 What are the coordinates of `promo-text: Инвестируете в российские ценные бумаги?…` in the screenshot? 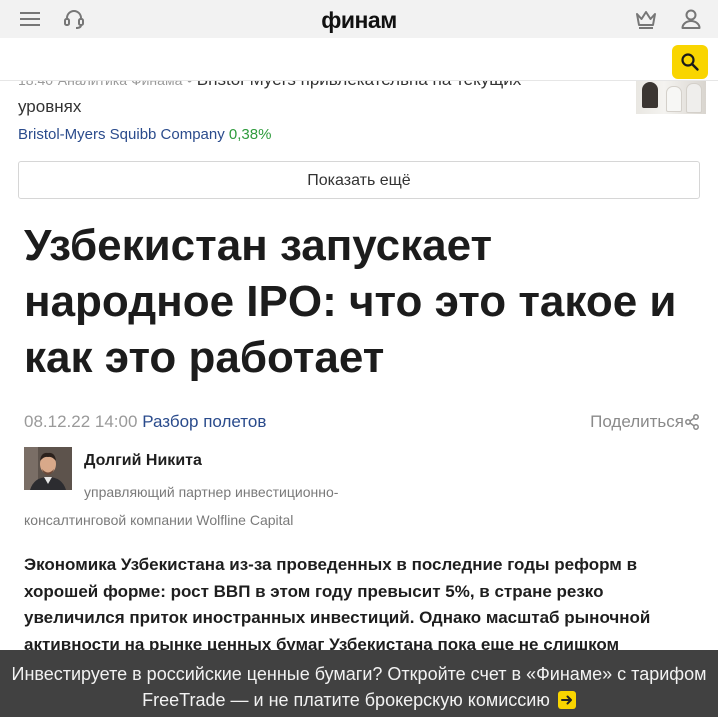 It's located at (359, 687).